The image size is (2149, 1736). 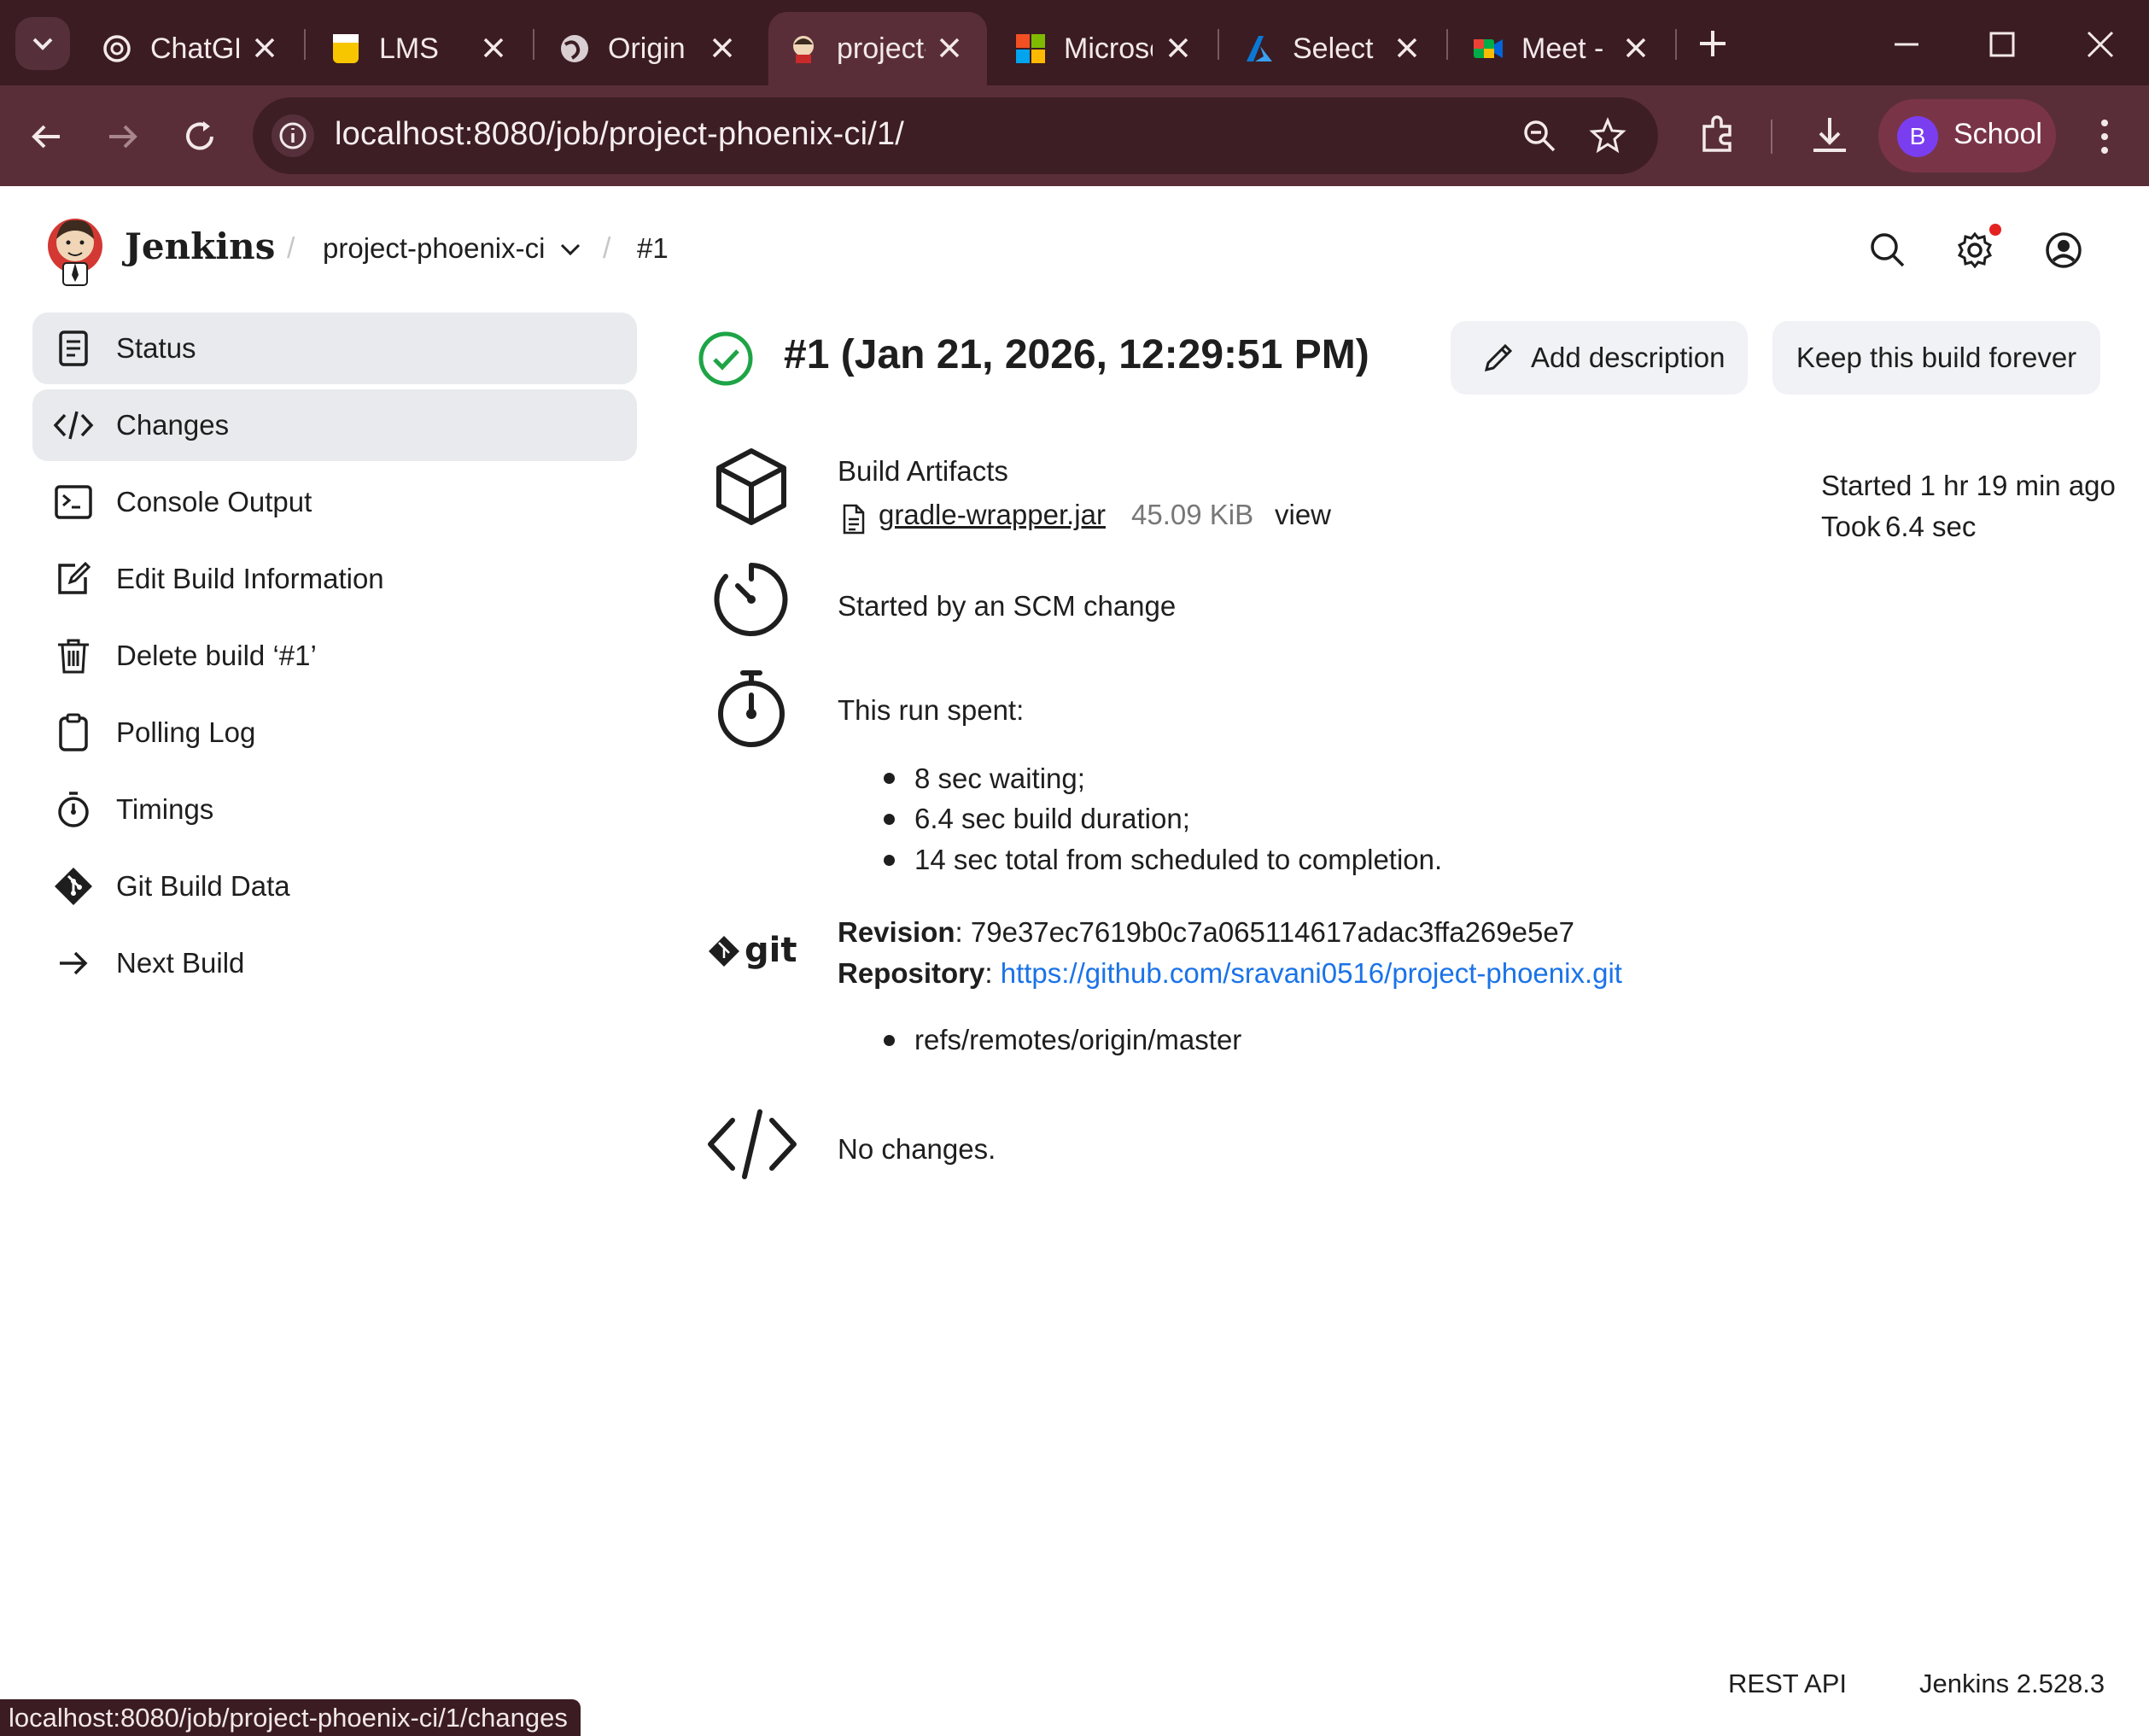 I want to click on tab-search-button, so click(x=42, y=43).